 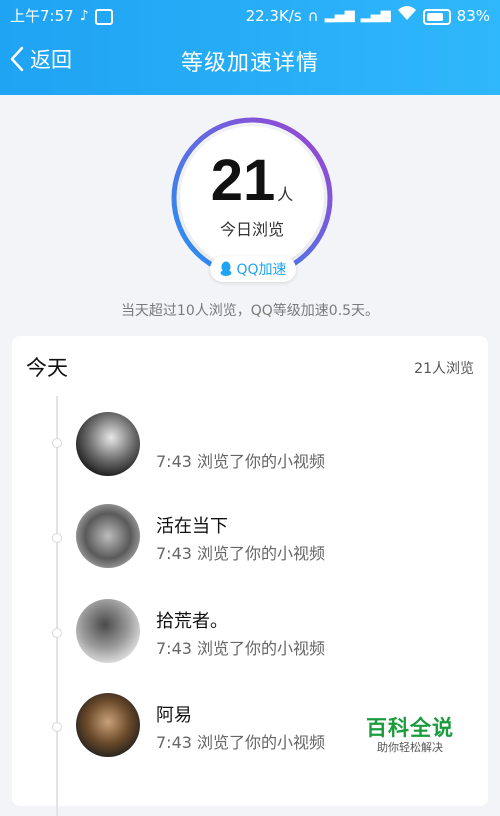 I want to click on signal-icon-2: ▂▄▆, so click(x=375, y=15).